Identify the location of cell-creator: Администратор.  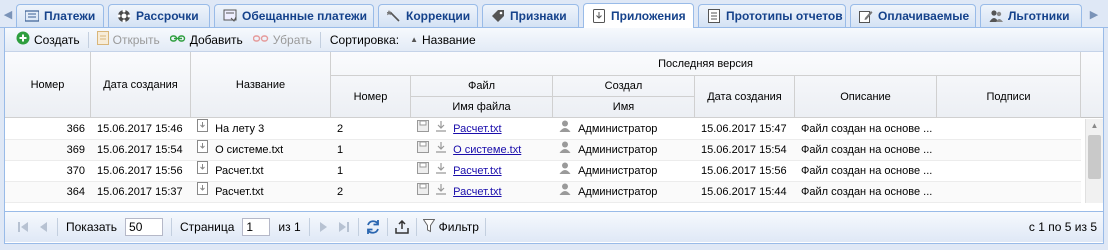
(624, 192).